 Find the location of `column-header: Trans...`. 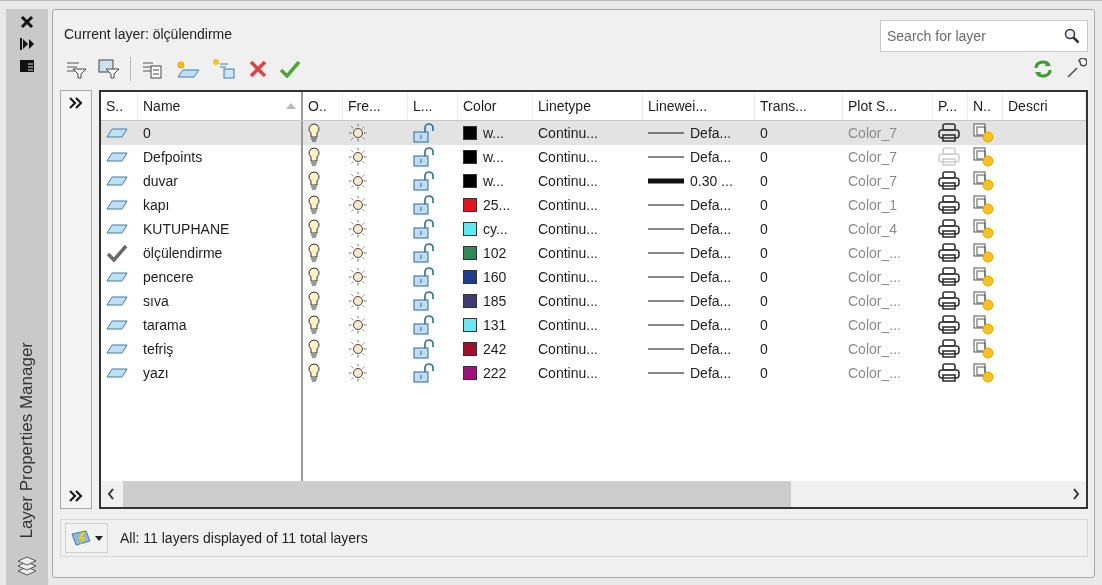

column-header: Trans... is located at coordinates (799, 106).